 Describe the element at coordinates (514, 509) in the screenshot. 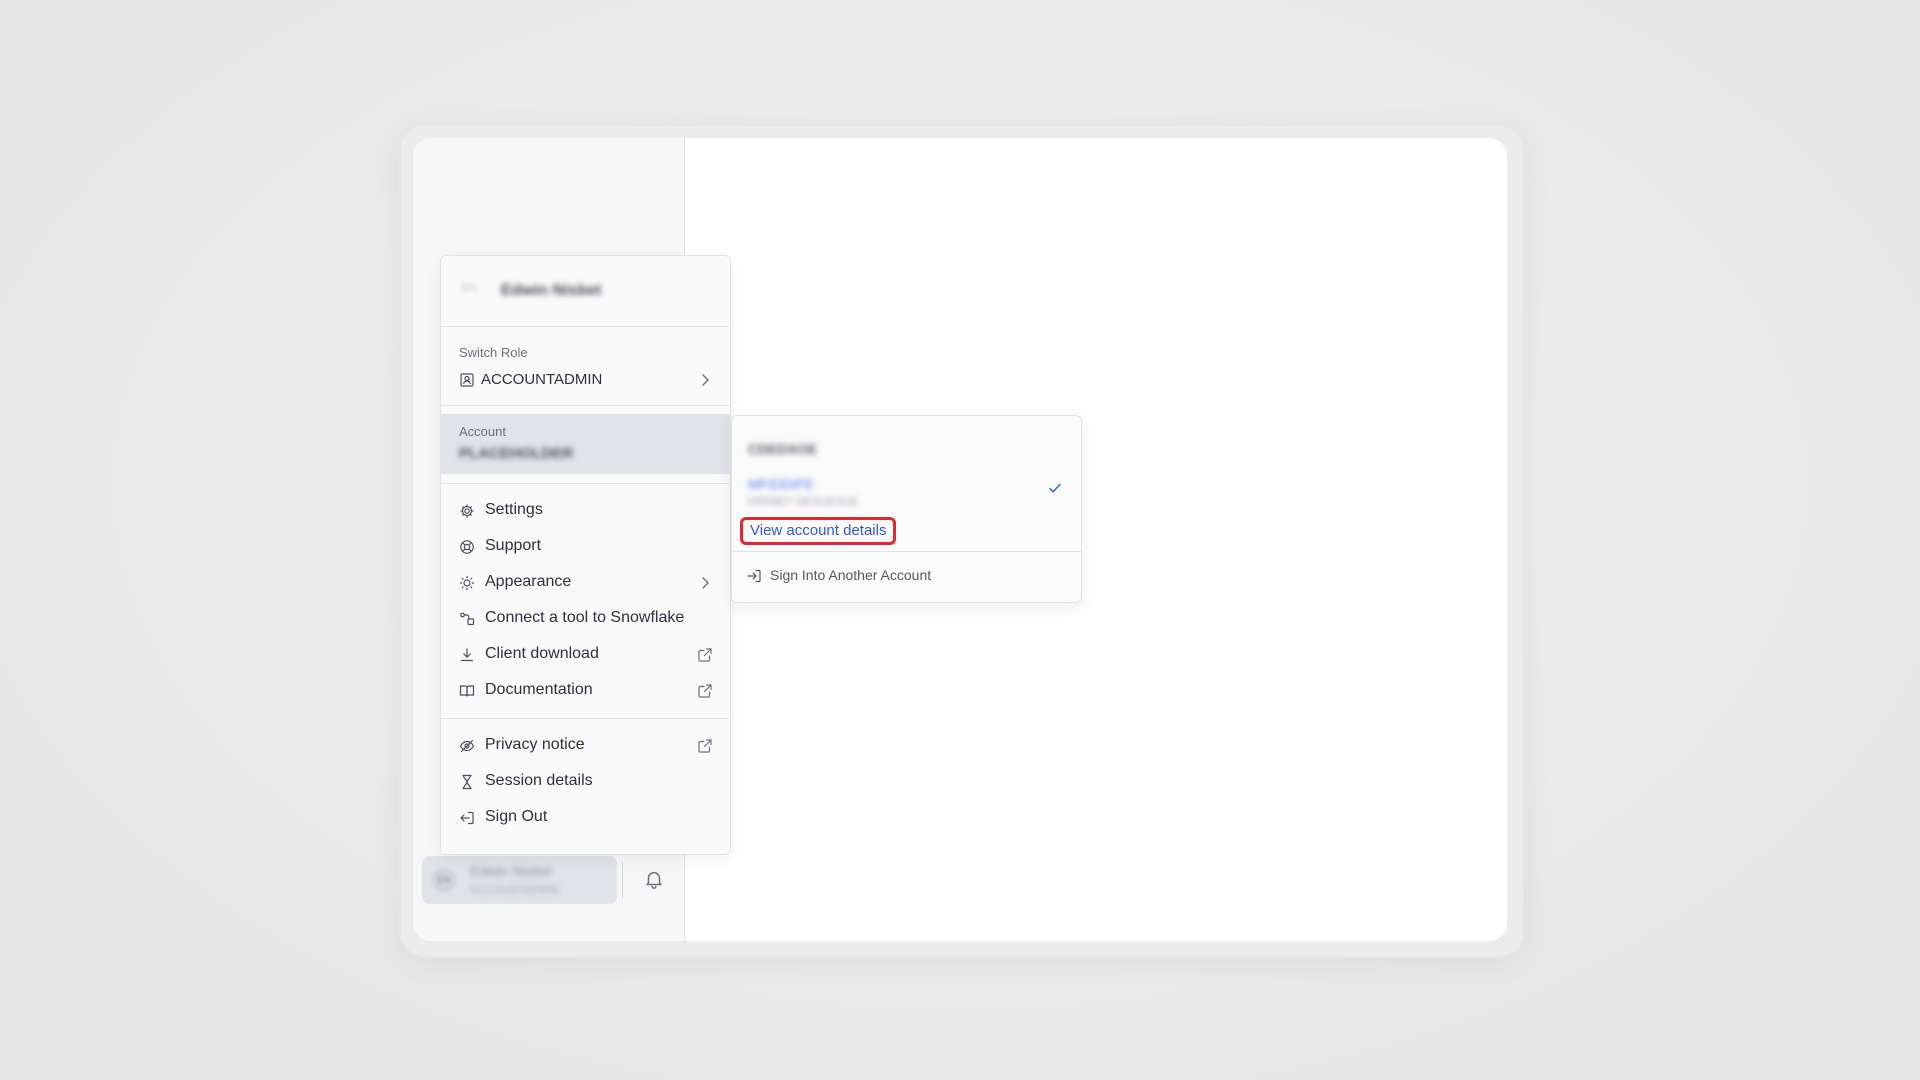

I see `menu-item-label: Settings` at that location.